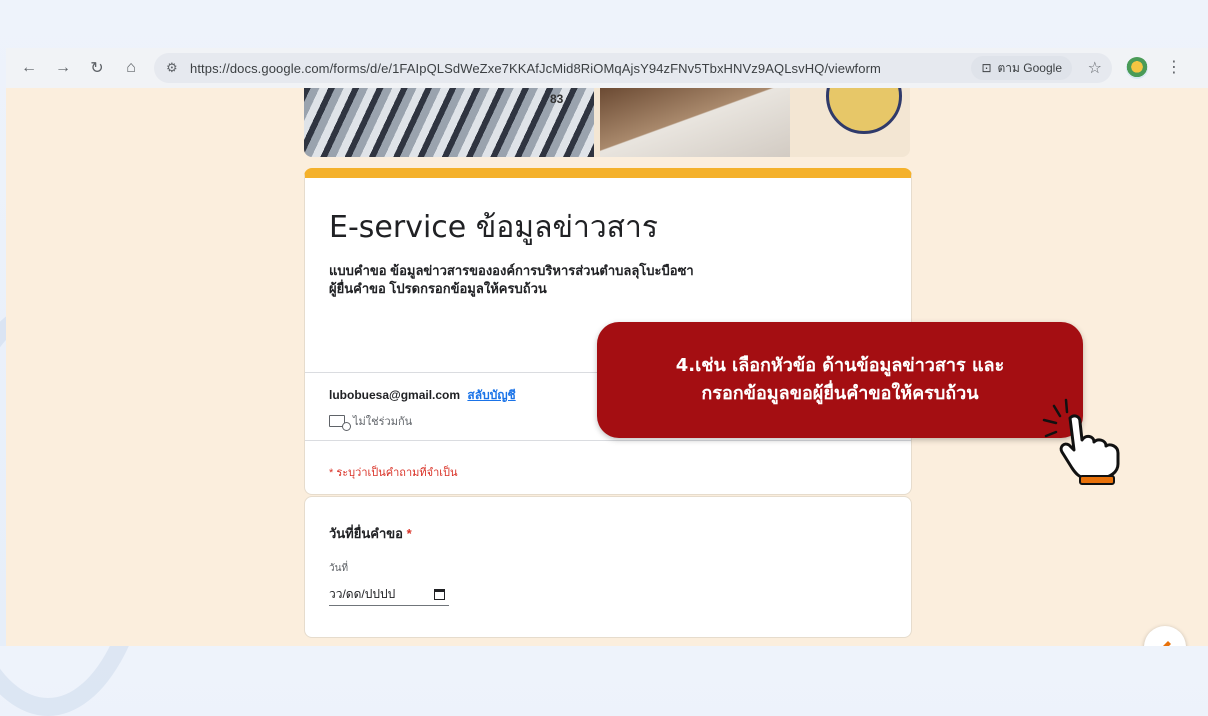 The width and height of the screenshot is (1208, 716). What do you see at coordinates (986, 68) in the screenshot?
I see `lens-icon: ⊡` at bounding box center [986, 68].